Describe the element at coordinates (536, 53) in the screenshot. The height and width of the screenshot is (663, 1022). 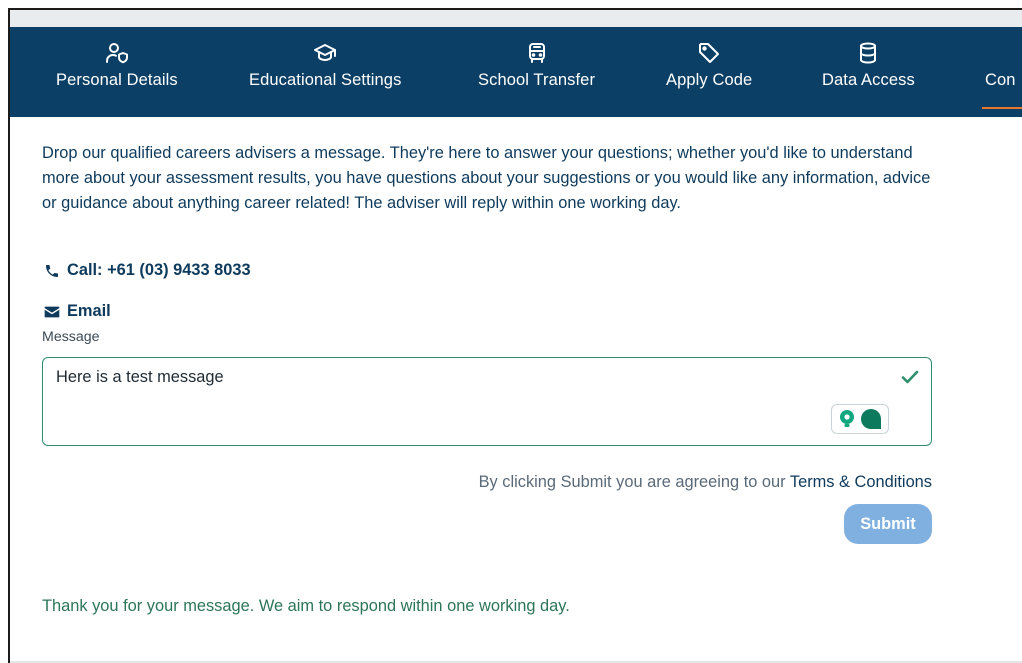
I see `bus-icon` at that location.